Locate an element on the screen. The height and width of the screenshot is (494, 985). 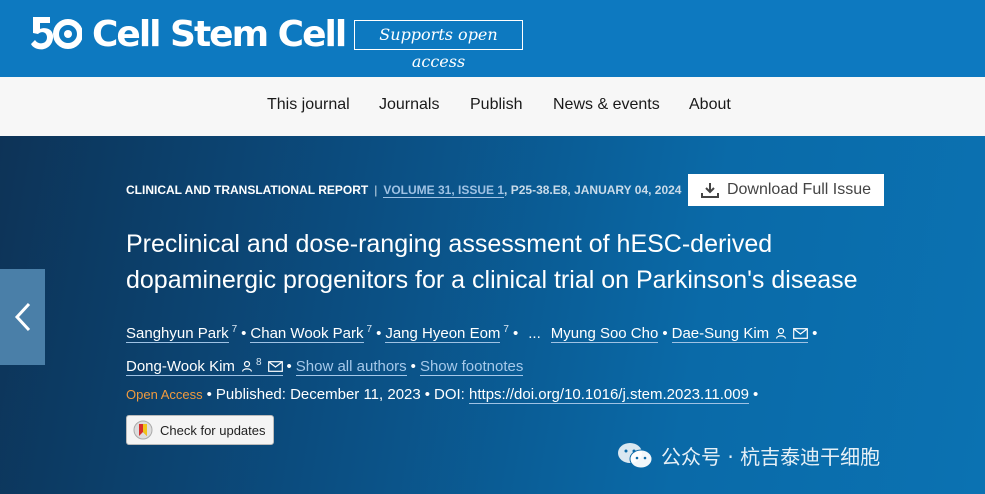
check-for-updates-button: Check for updates is located at coordinates (200, 430).